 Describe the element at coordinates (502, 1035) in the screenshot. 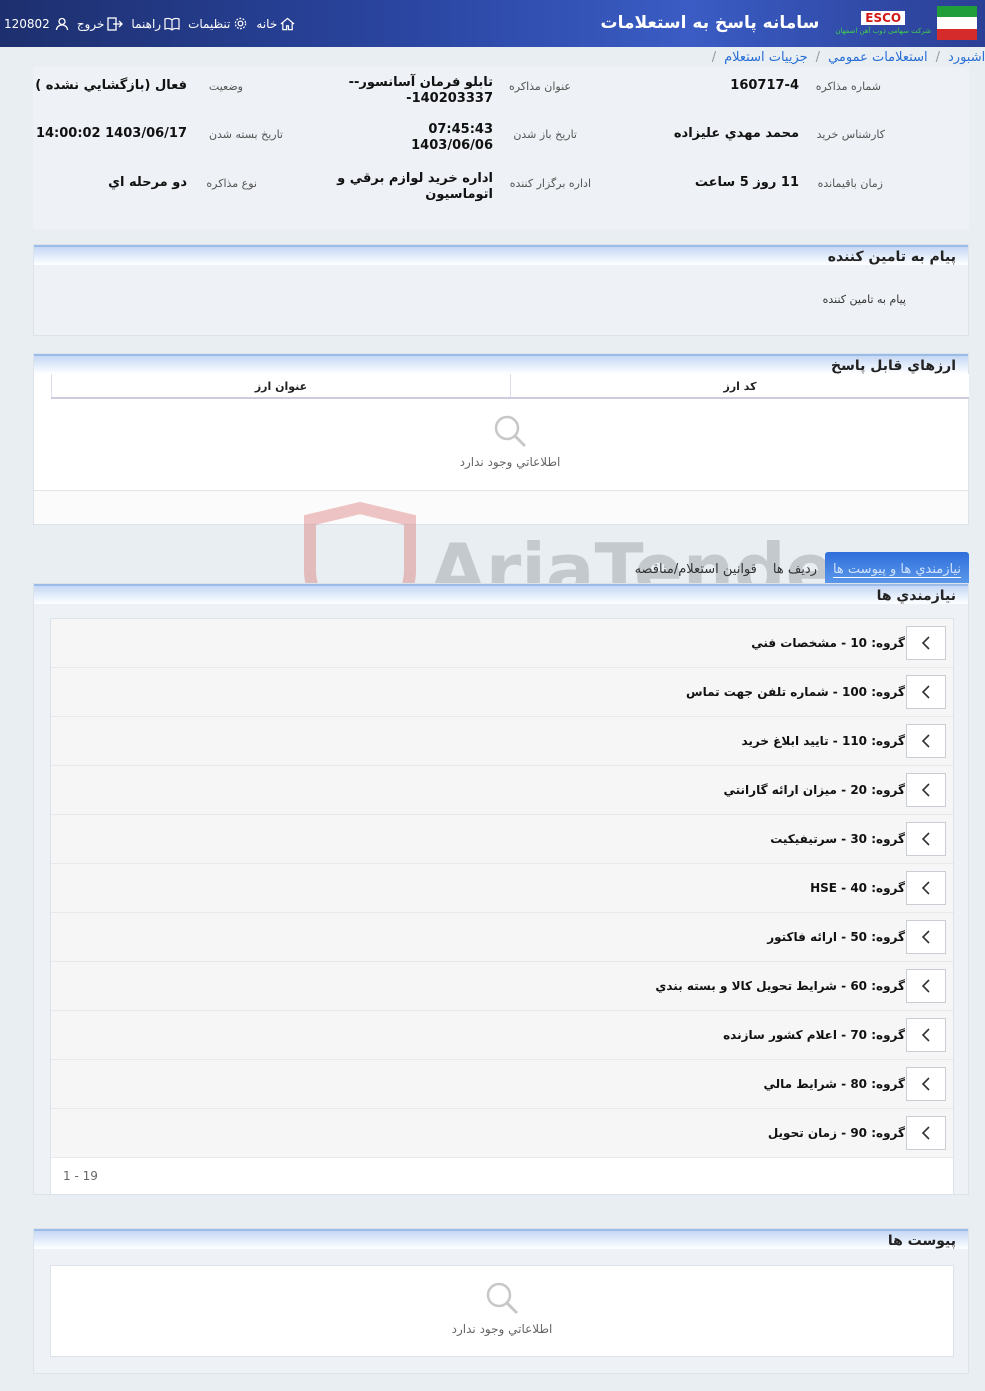

I see `need-group-row: گروه: 70 - اعلام کشور سازنده` at that location.